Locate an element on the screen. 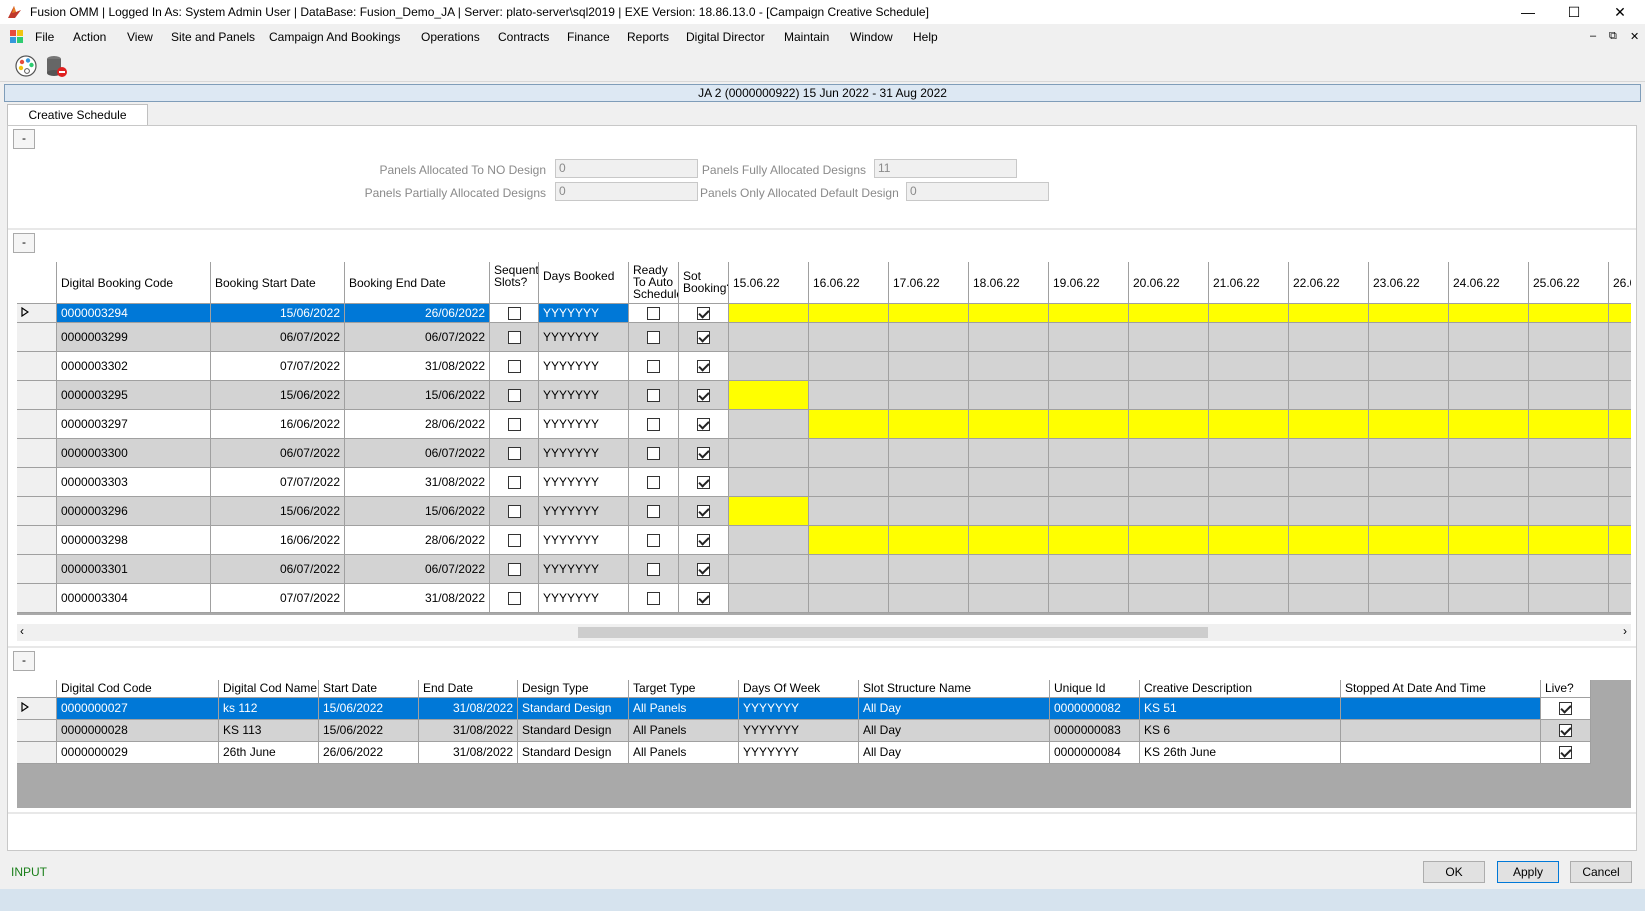  col-sequential-slots: Sequential Slots? is located at coordinates (514, 283).